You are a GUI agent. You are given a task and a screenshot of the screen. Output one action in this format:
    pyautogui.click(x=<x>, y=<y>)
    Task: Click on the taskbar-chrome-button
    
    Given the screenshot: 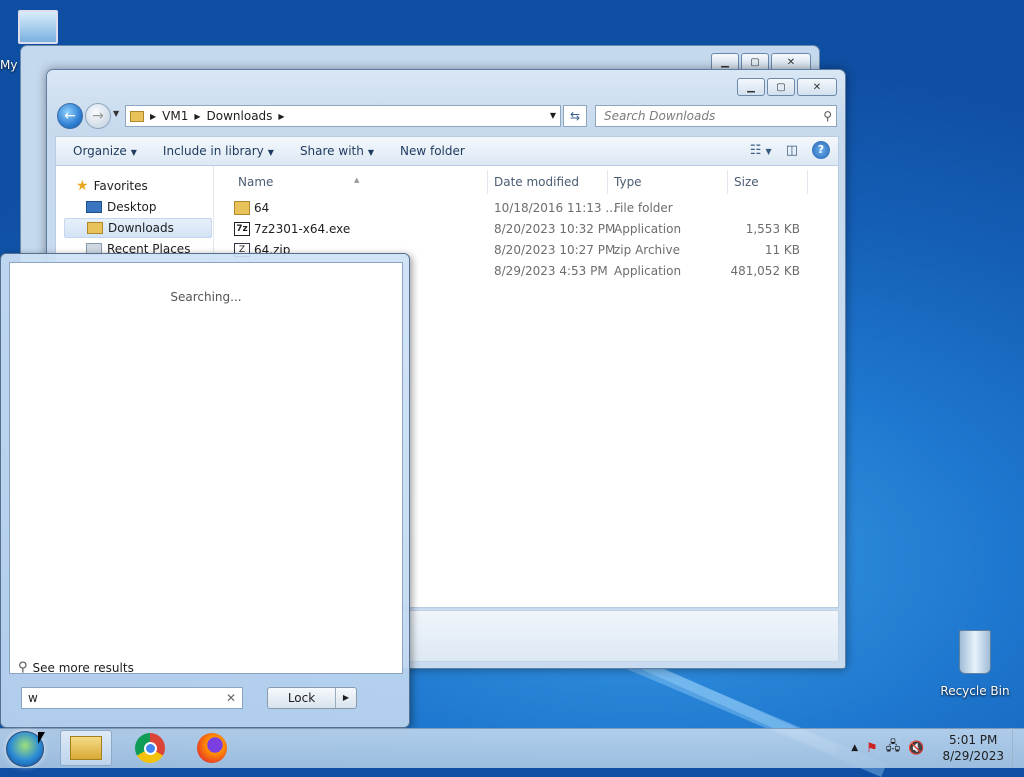 What is the action you would take?
    pyautogui.click(x=150, y=748)
    